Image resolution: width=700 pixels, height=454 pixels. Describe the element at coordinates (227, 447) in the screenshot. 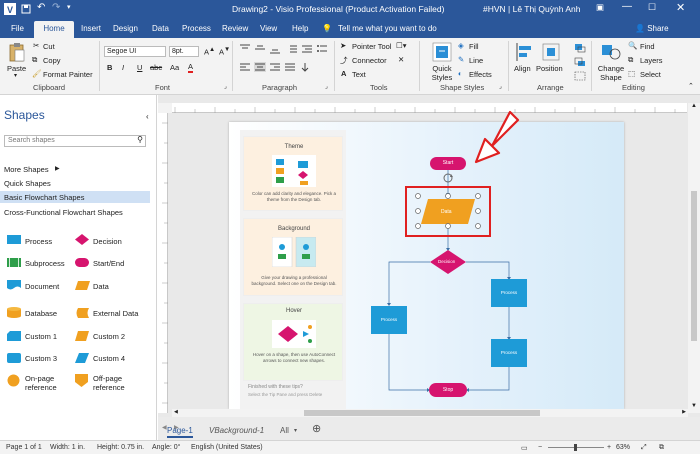

I see `status-language: English (United States)` at that location.